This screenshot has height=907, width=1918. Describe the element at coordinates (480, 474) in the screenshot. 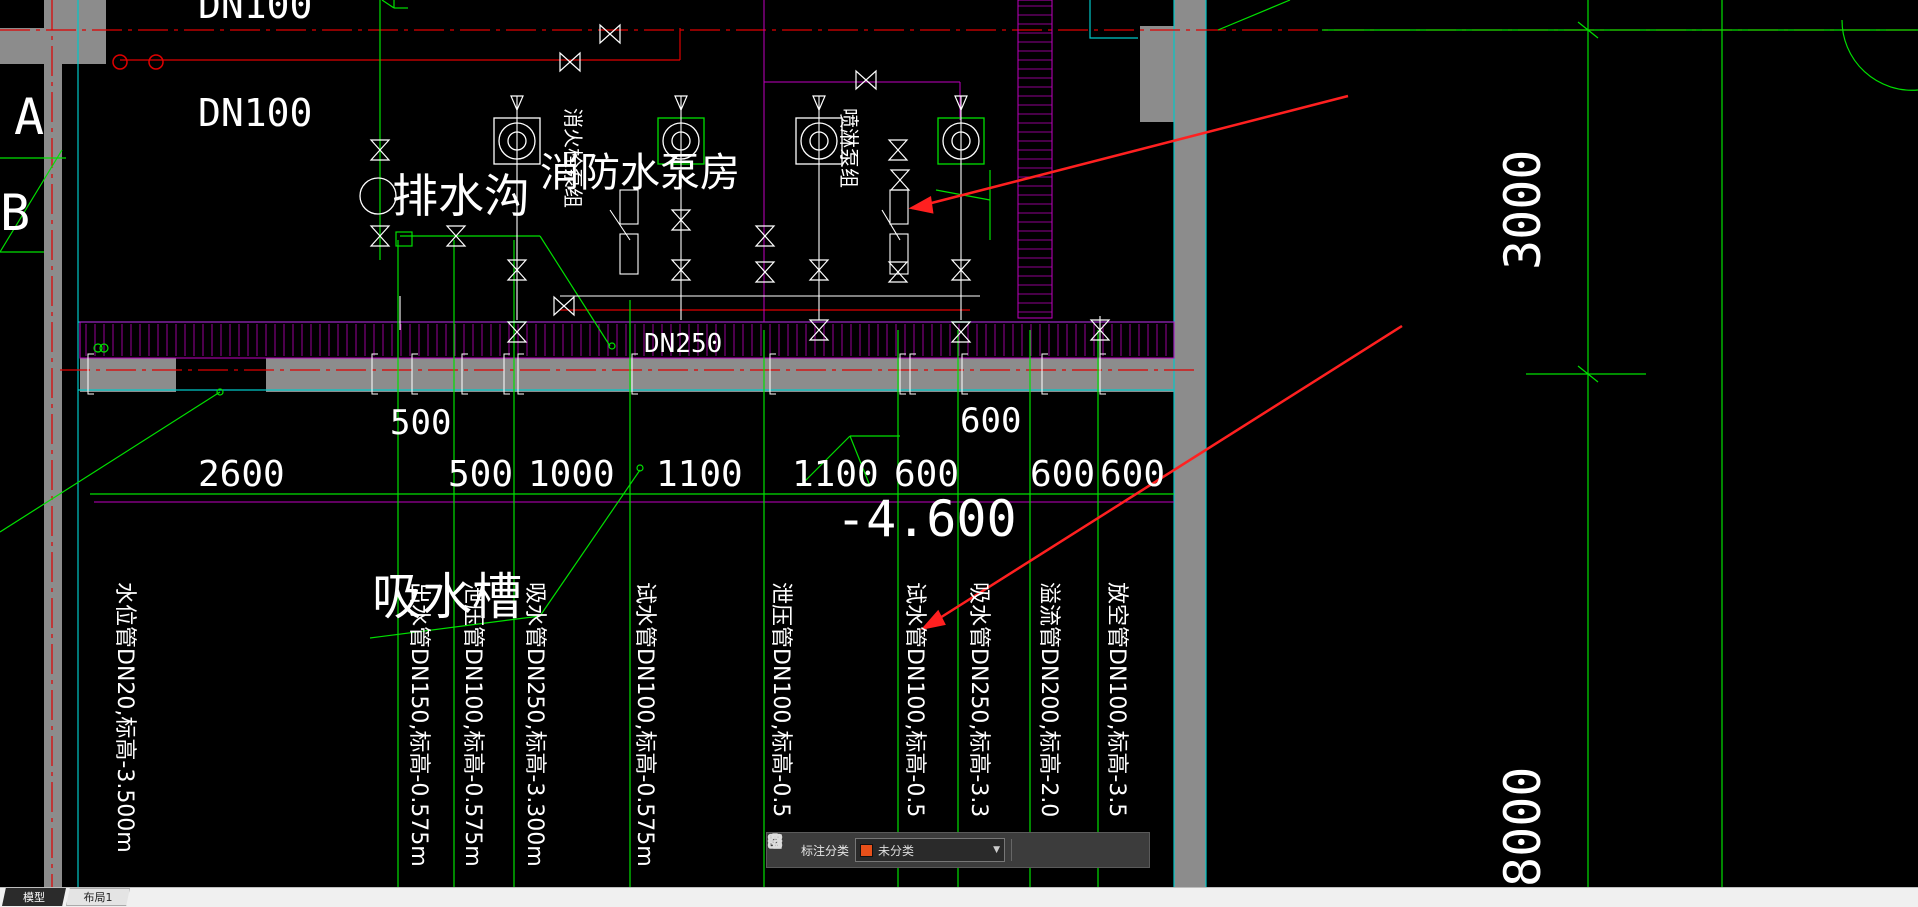

I see `dim-row-1: 500` at that location.